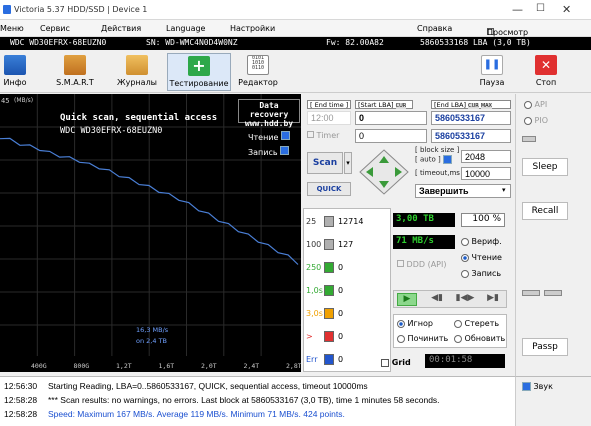 Image resolution: width=591 pixels, height=426 pixels. Describe the element at coordinates (434, 28) in the screenshot. I see `menu-item-help: Справка` at that location.